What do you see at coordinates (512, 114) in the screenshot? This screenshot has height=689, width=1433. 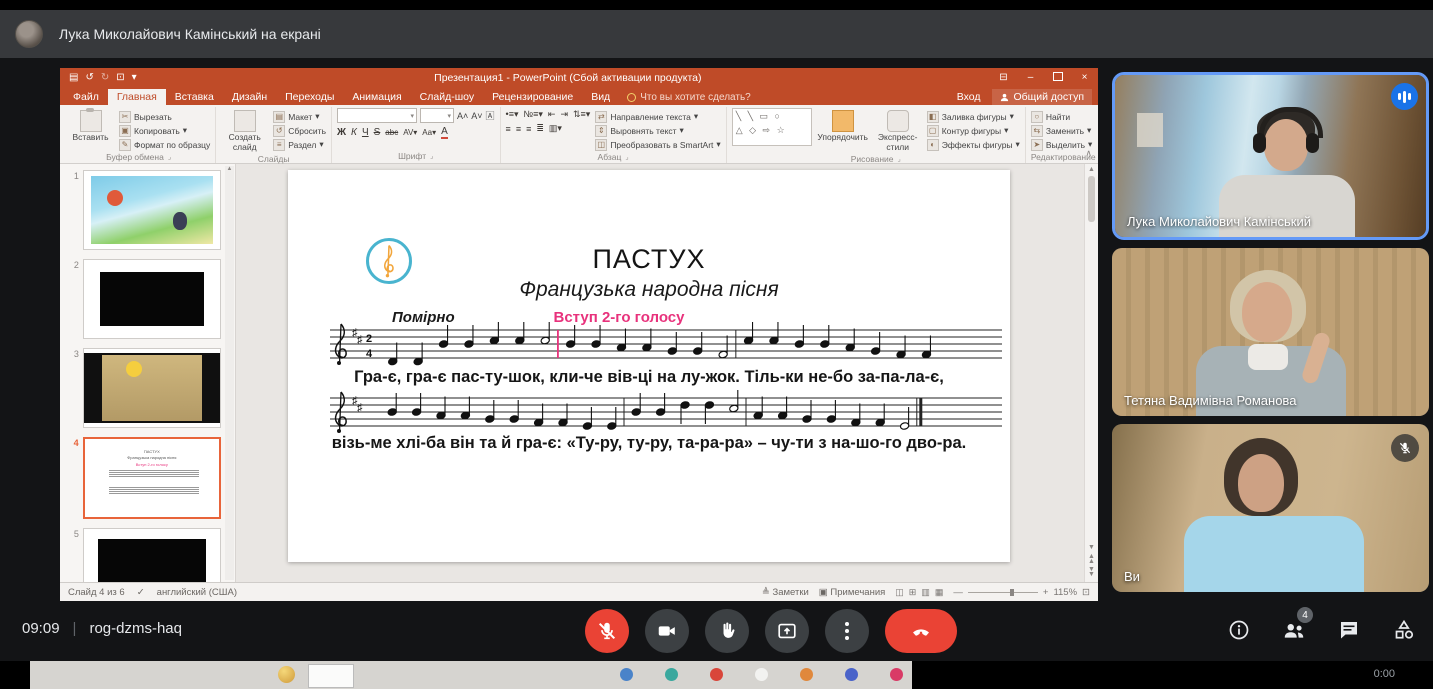 I see `bullets-icon: •≡▾` at bounding box center [512, 114].